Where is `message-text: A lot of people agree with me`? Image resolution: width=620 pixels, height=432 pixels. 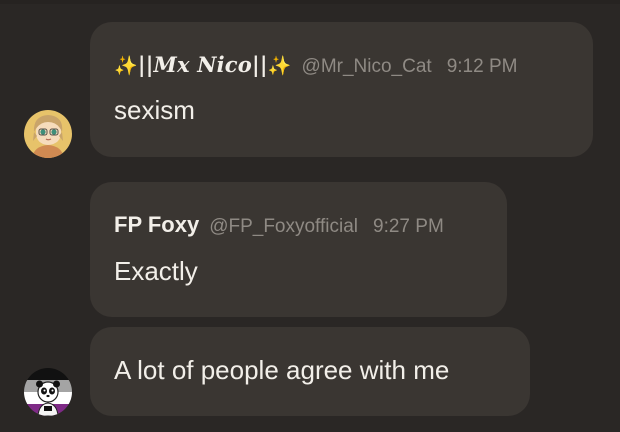
message-text: A lot of people agree with me is located at coordinates (282, 370).